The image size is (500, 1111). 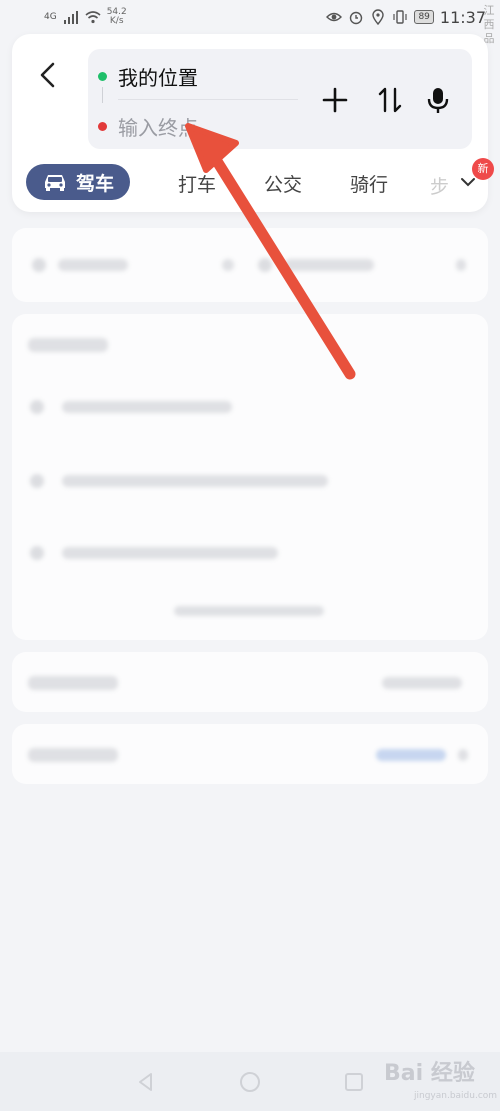 What do you see at coordinates (283, 183) in the screenshot?
I see `tab-transit: 公交` at bounding box center [283, 183].